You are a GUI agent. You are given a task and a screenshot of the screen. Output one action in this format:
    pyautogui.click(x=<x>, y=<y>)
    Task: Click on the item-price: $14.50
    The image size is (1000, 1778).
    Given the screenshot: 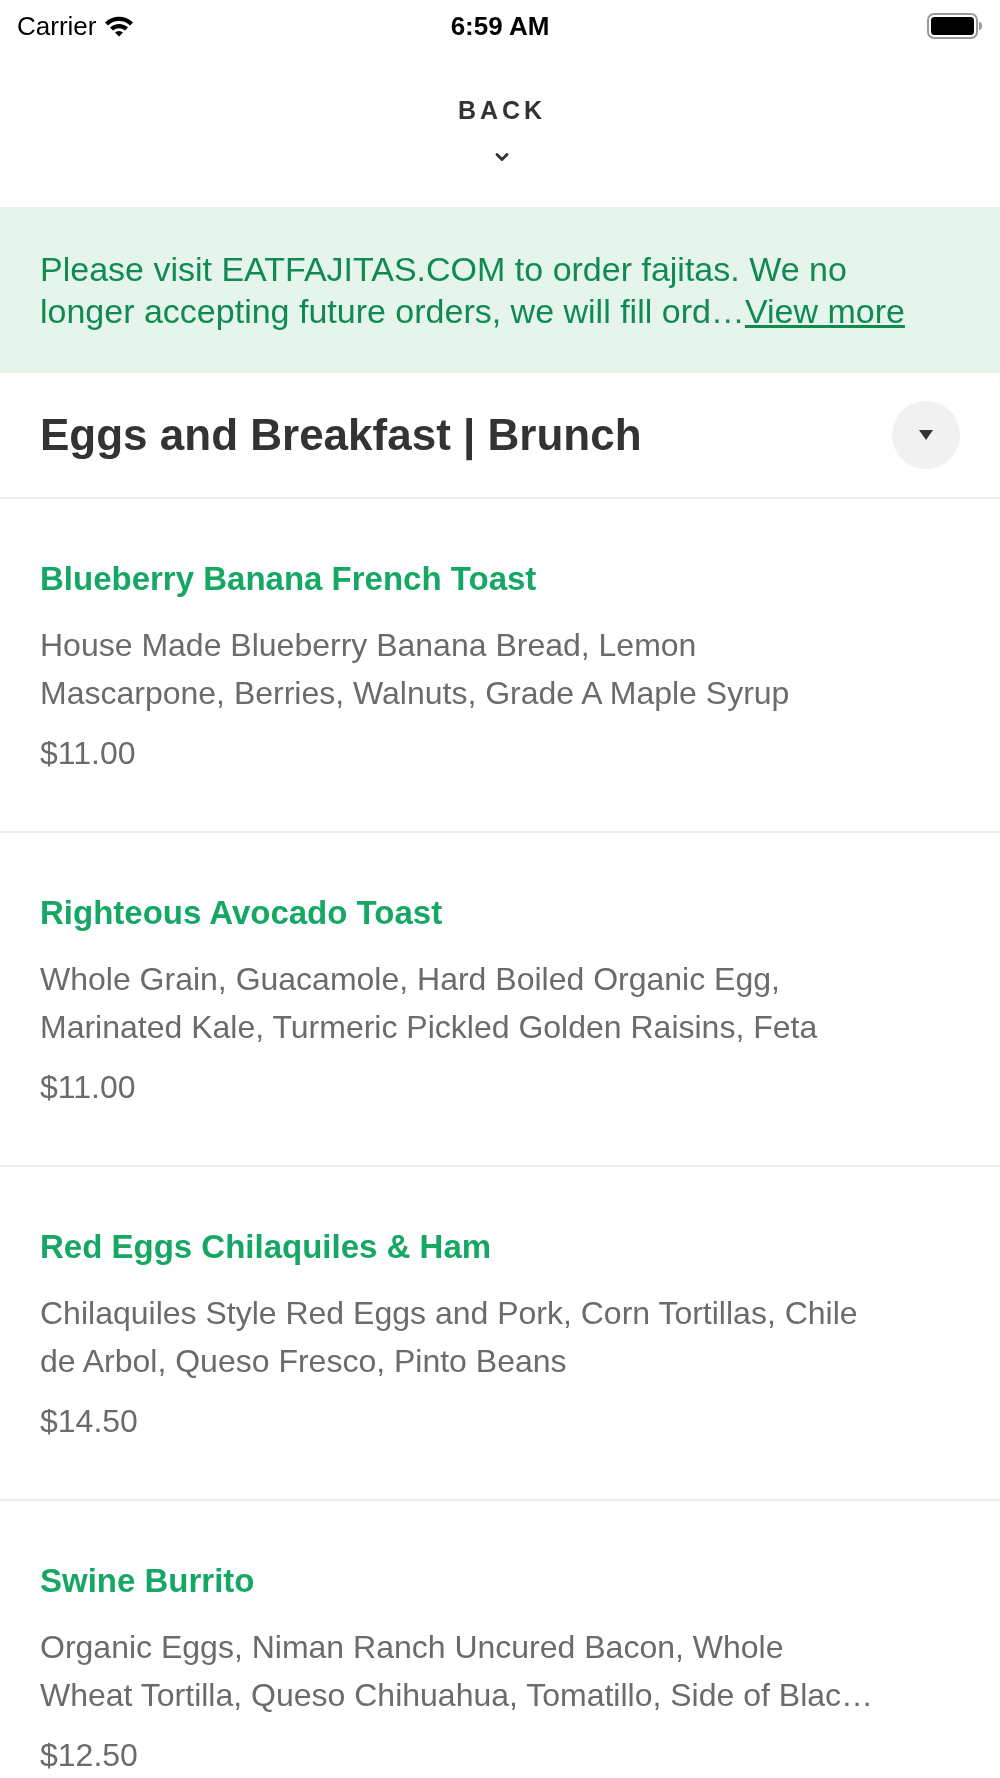 What is the action you would take?
    pyautogui.click(x=89, y=1421)
    